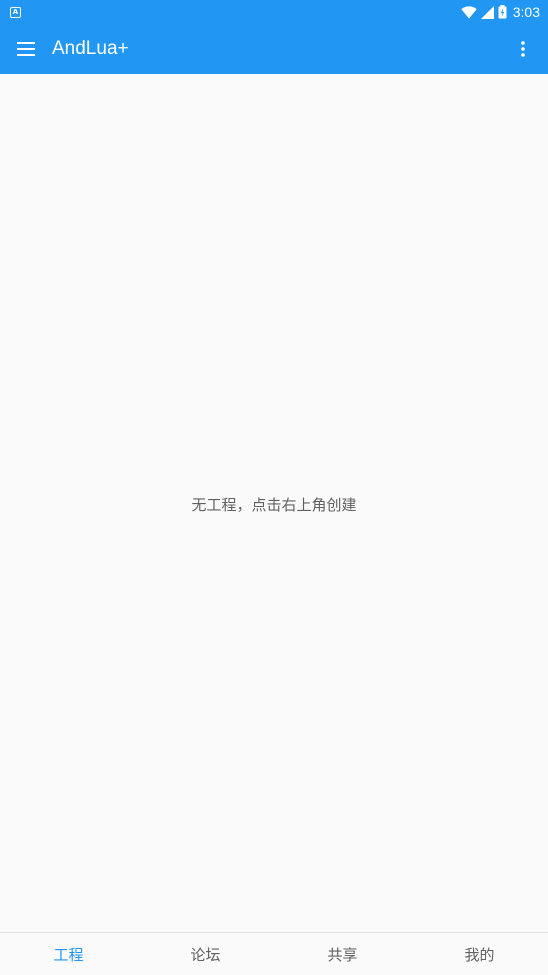  Describe the element at coordinates (342, 954) in the screenshot. I see `nav-tab-share: 共享` at that location.